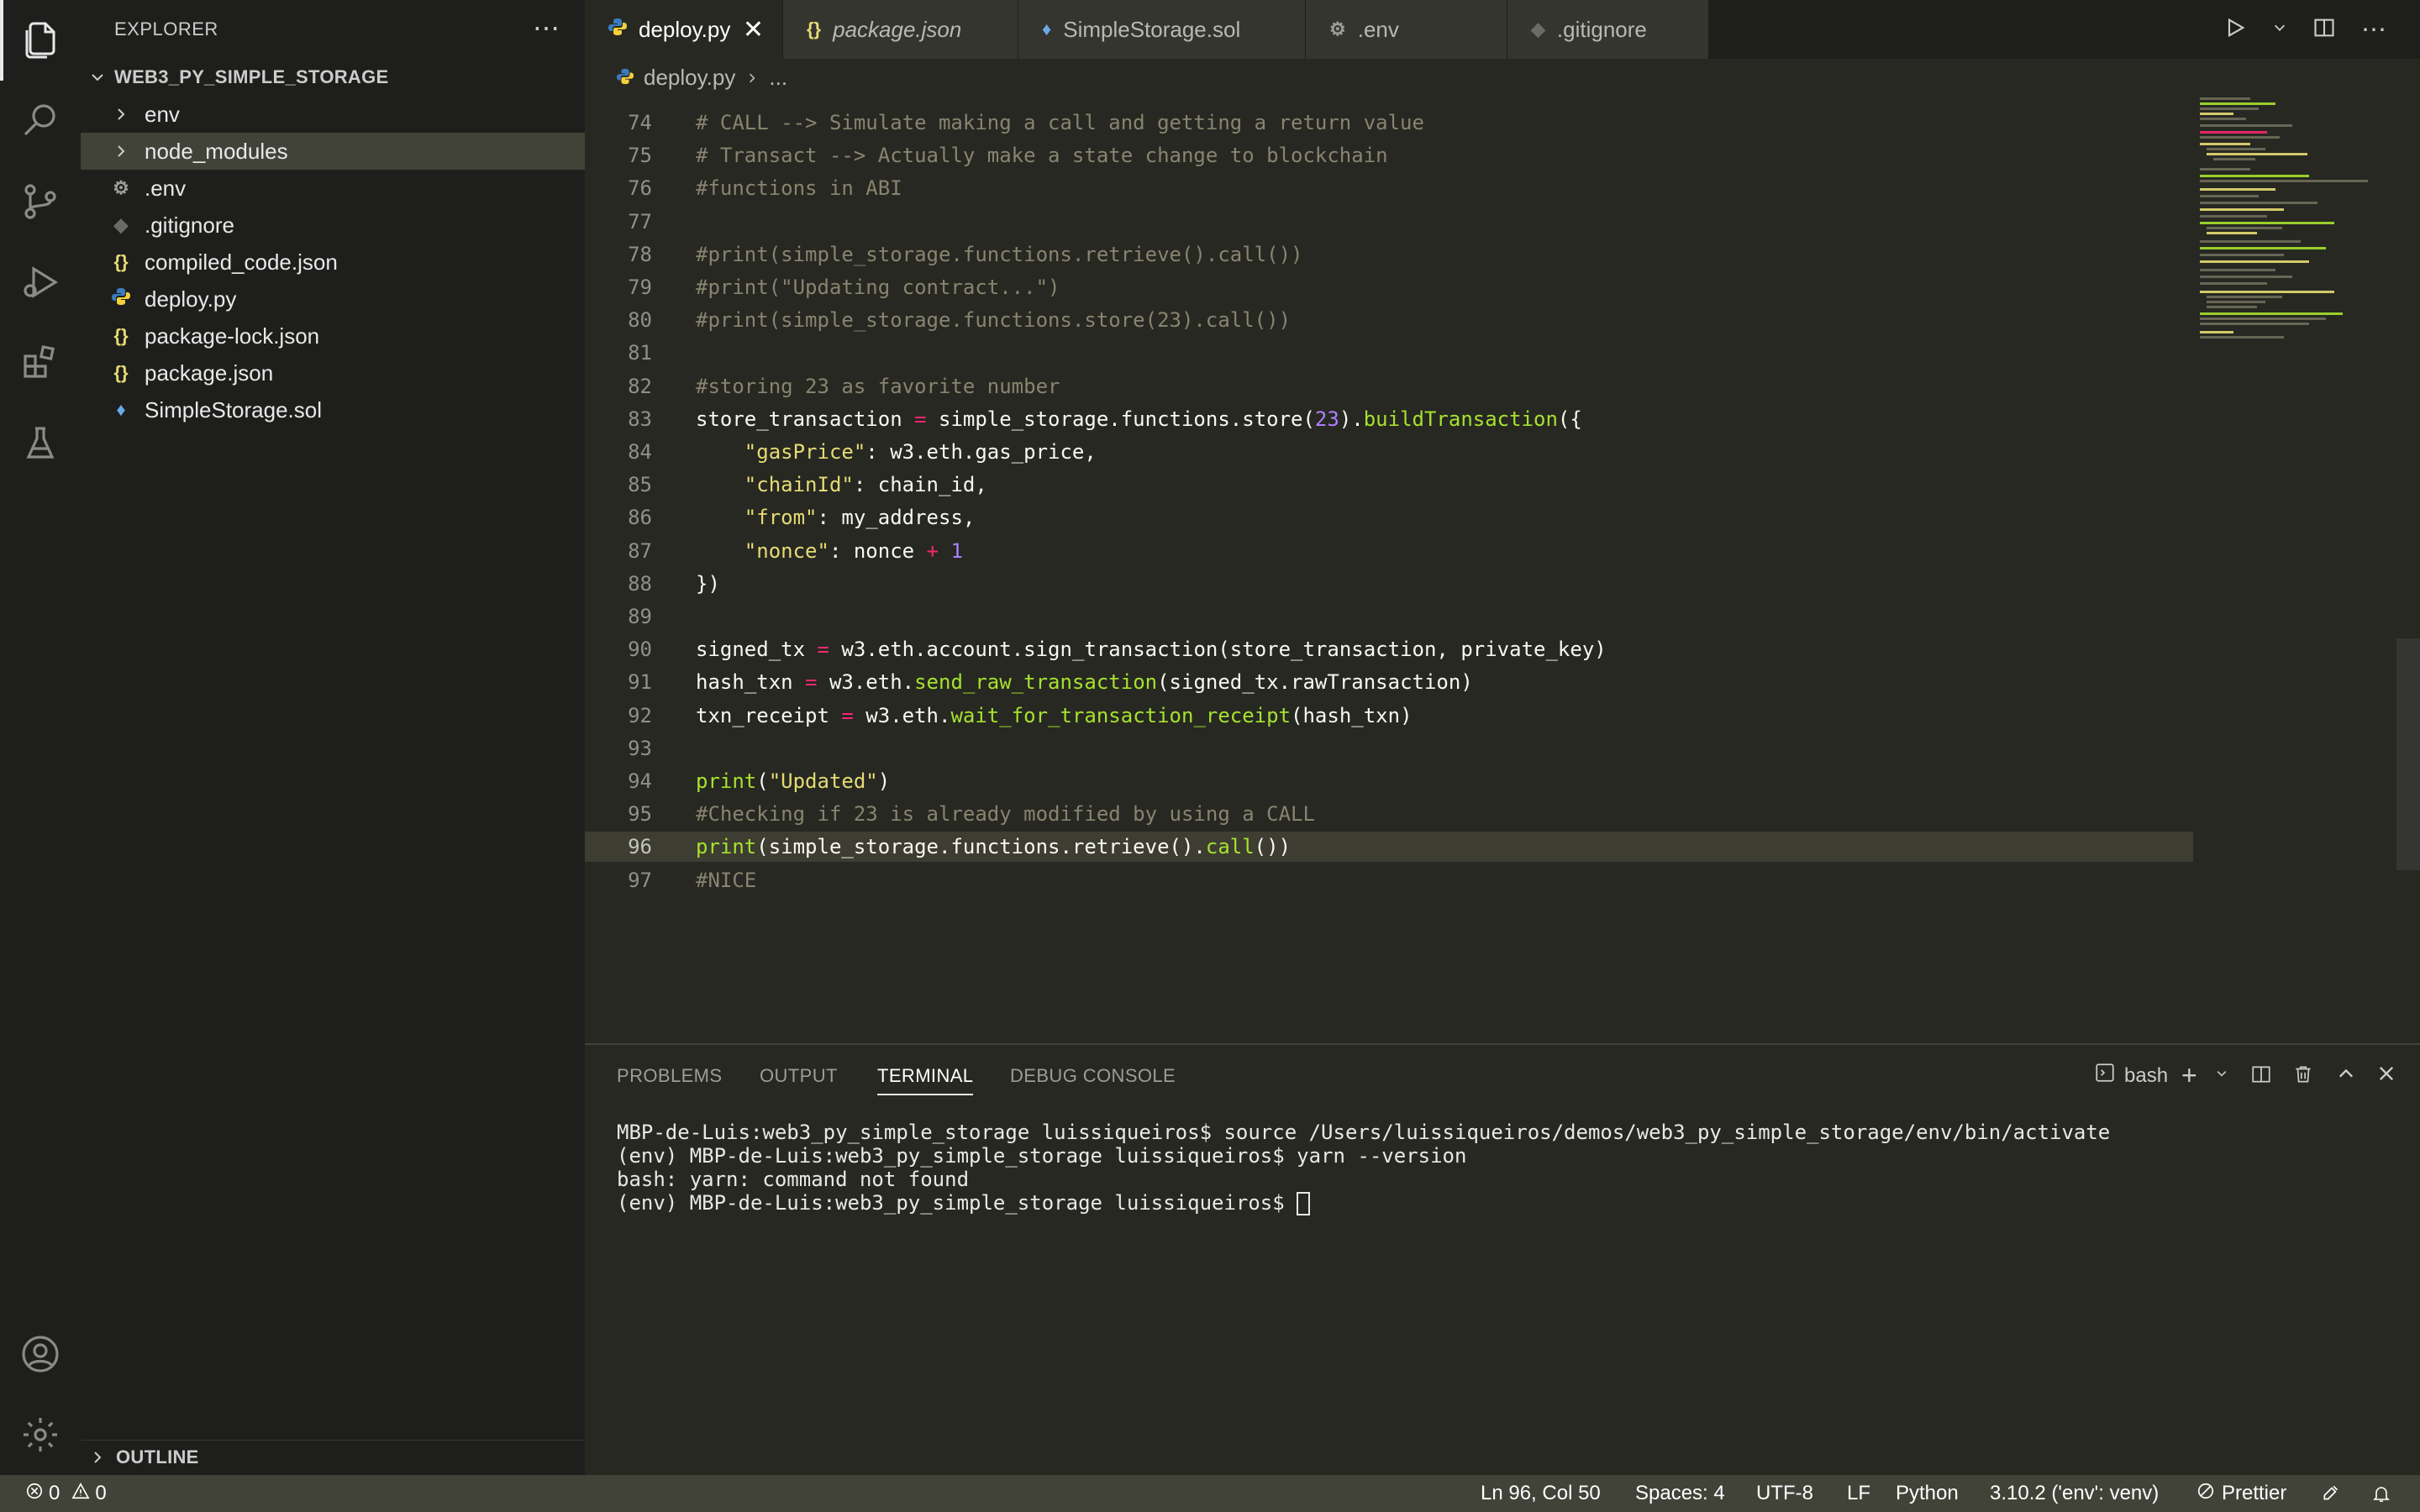 The image size is (2420, 1512). I want to click on warning-icon, so click(80, 1494).